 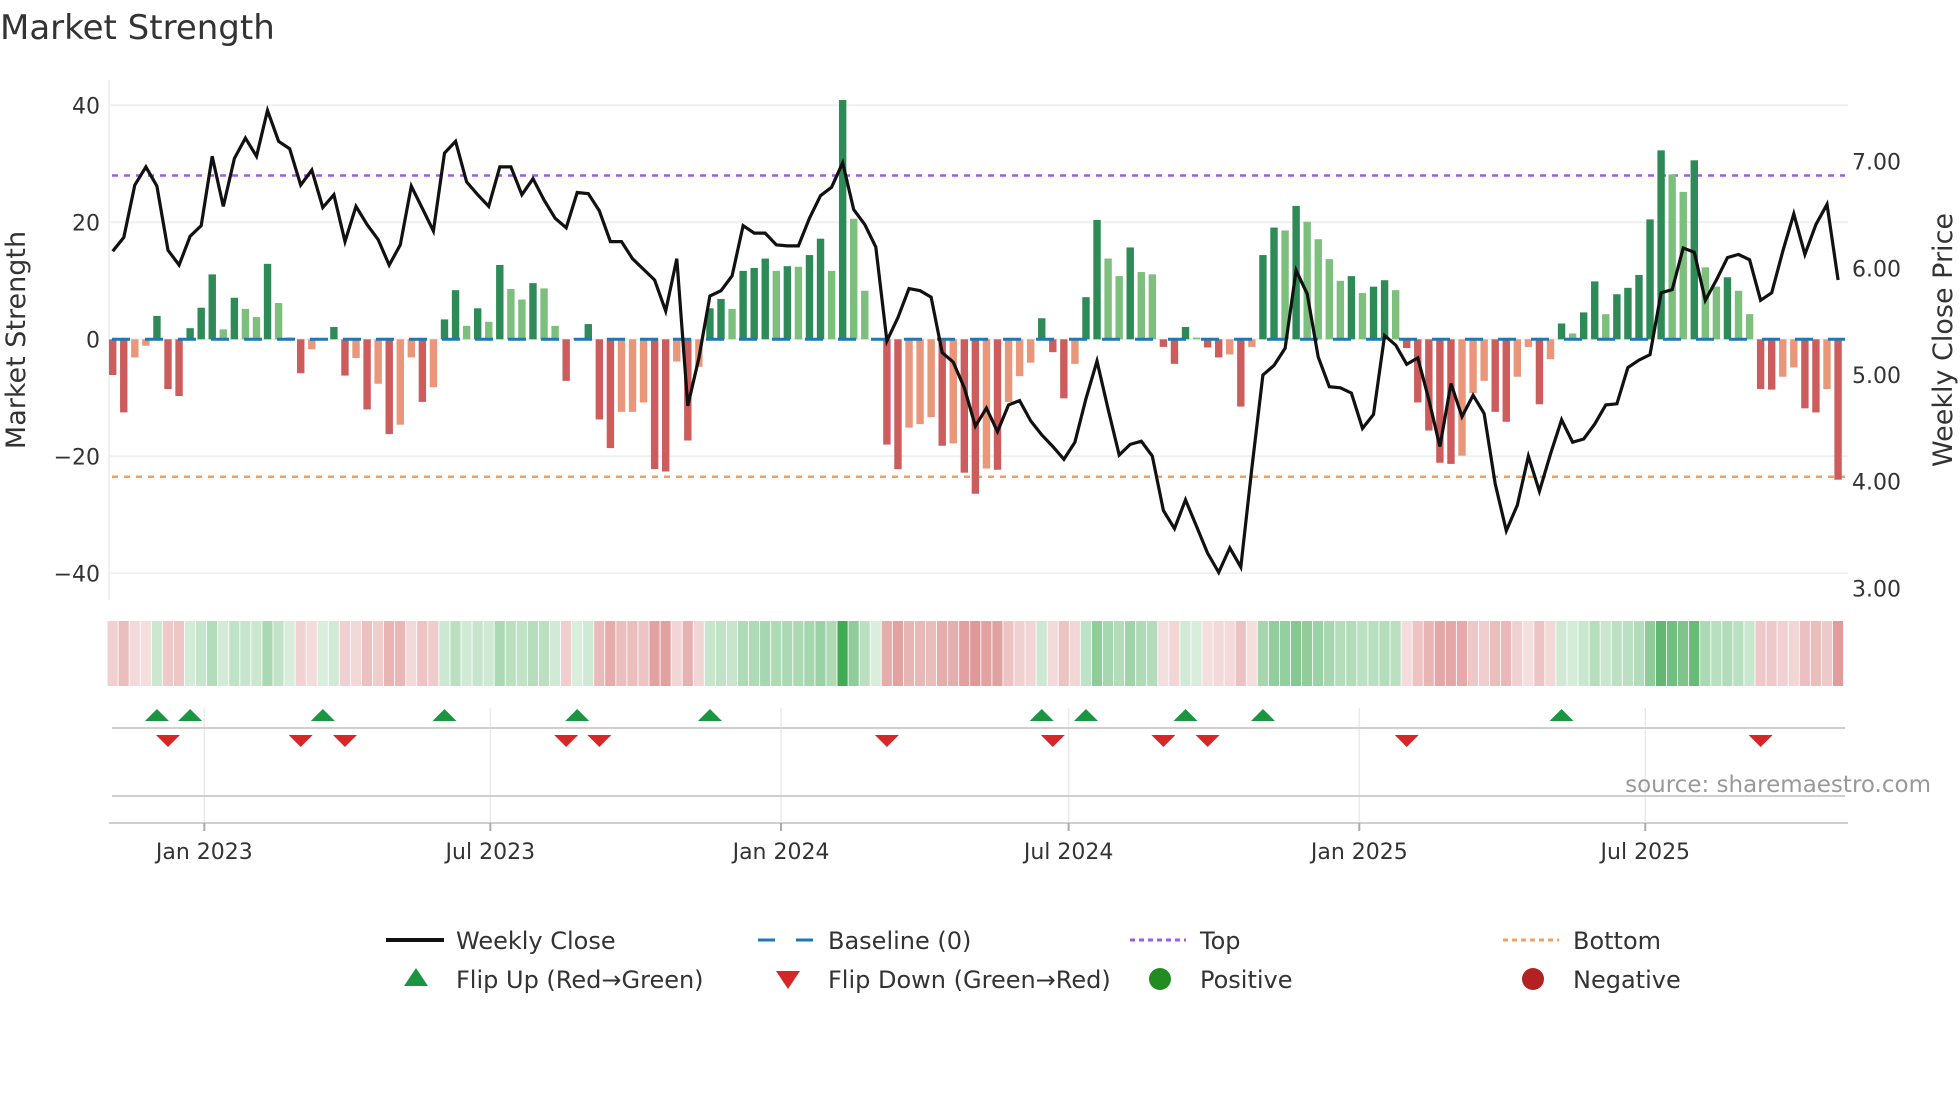 I want to click on source-credit: source: sharemaestro.com, so click(x=1778, y=785).